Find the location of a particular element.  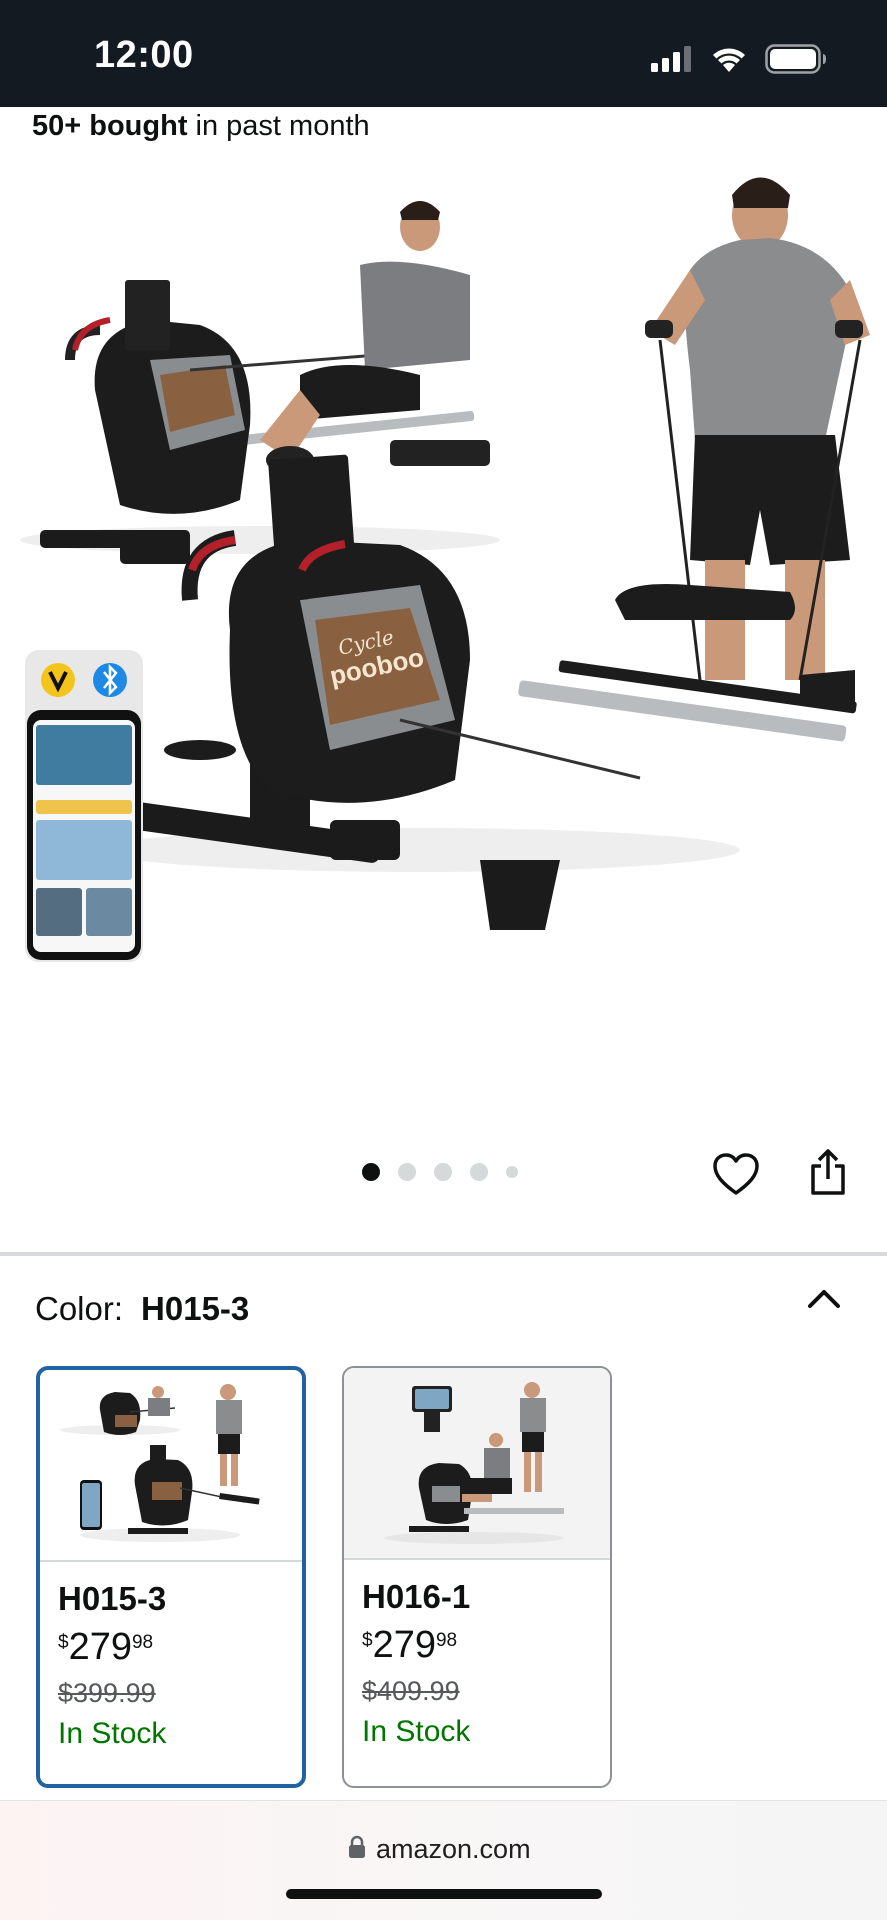

swatch-info: H016-1 $279 98 $409.99 In Stock is located at coordinates (481, 1663).